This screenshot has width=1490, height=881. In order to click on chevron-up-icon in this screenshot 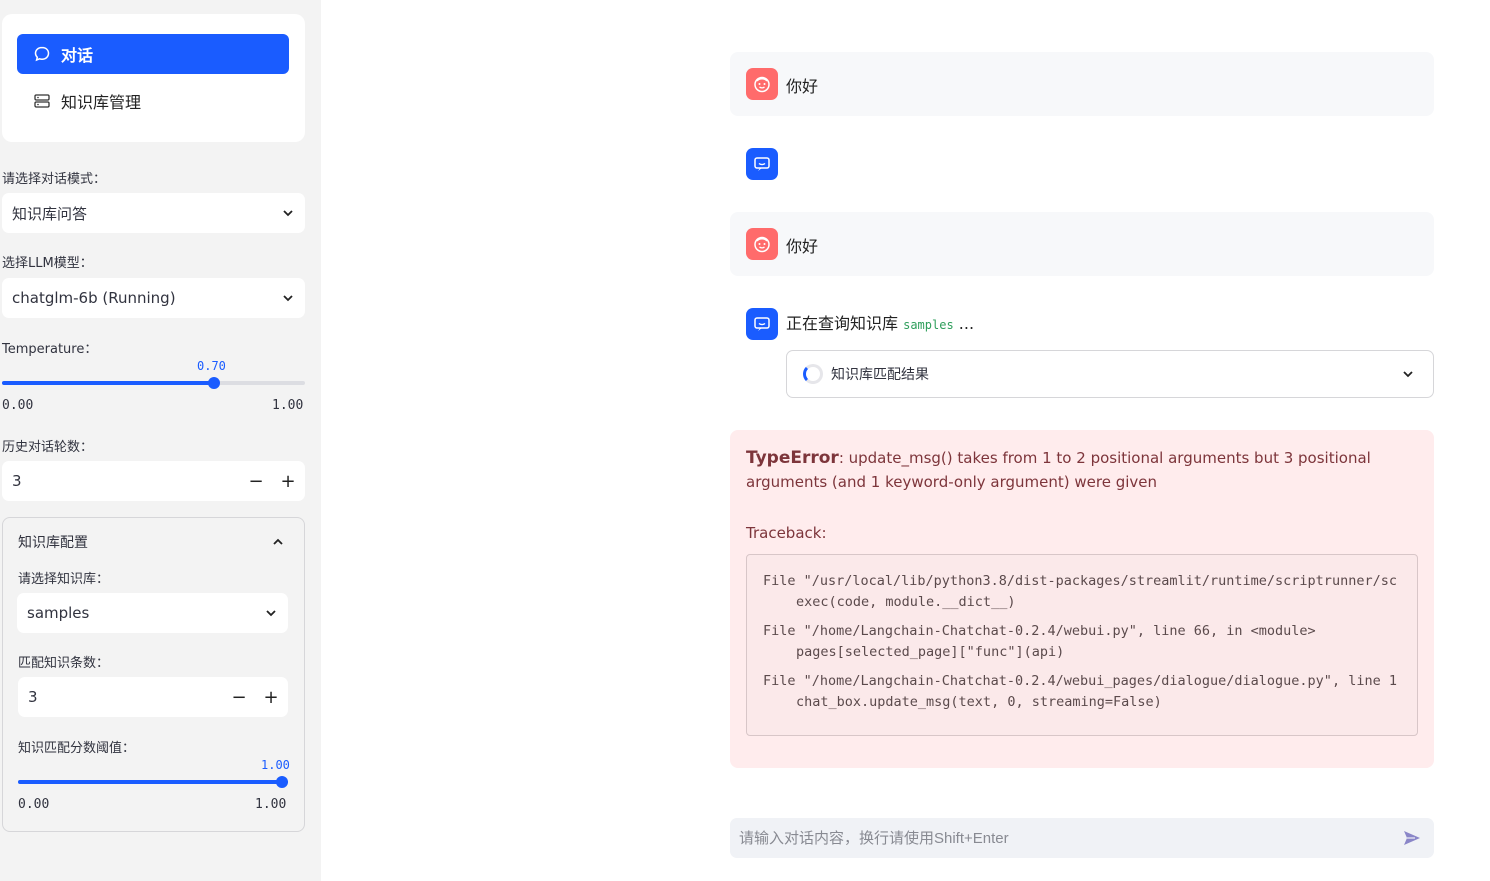, I will do `click(278, 543)`.